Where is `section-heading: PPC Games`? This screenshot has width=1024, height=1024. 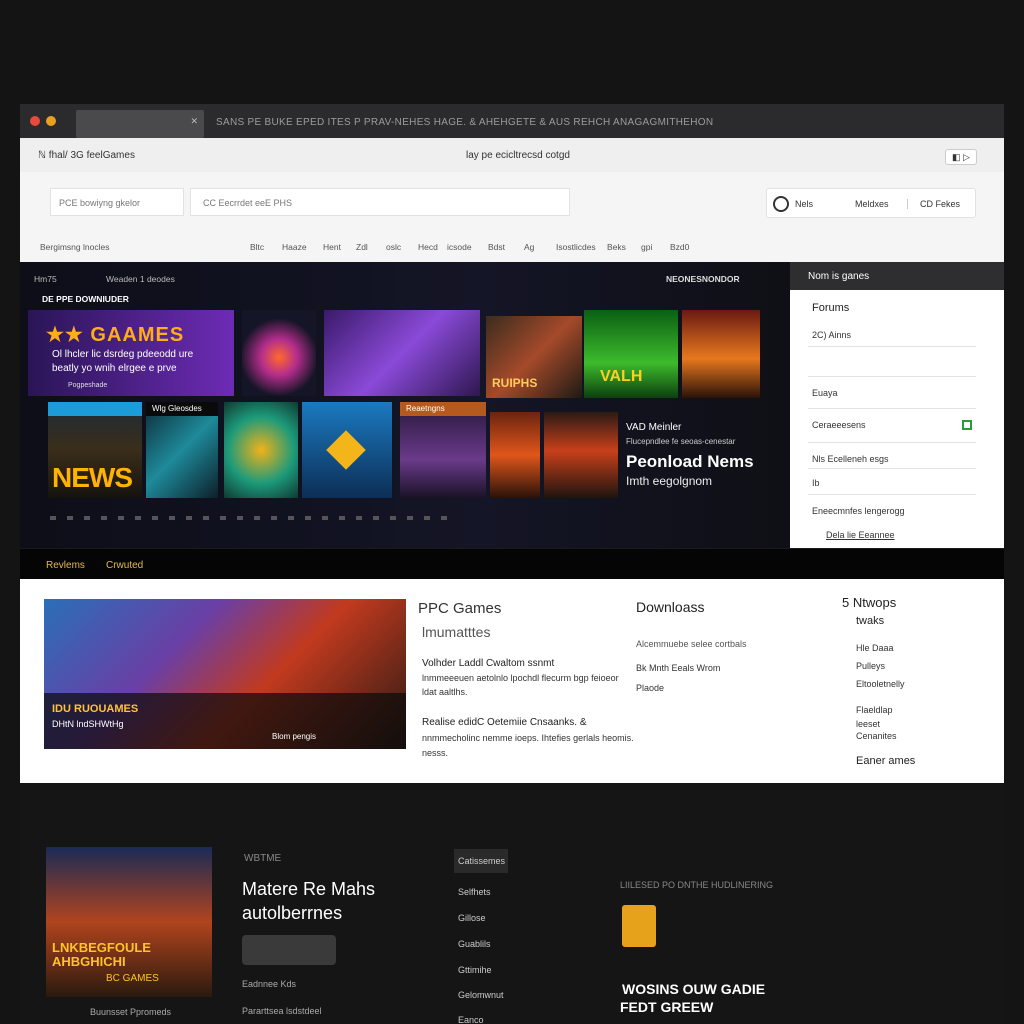
section-heading: PPC Games is located at coordinates (460, 608).